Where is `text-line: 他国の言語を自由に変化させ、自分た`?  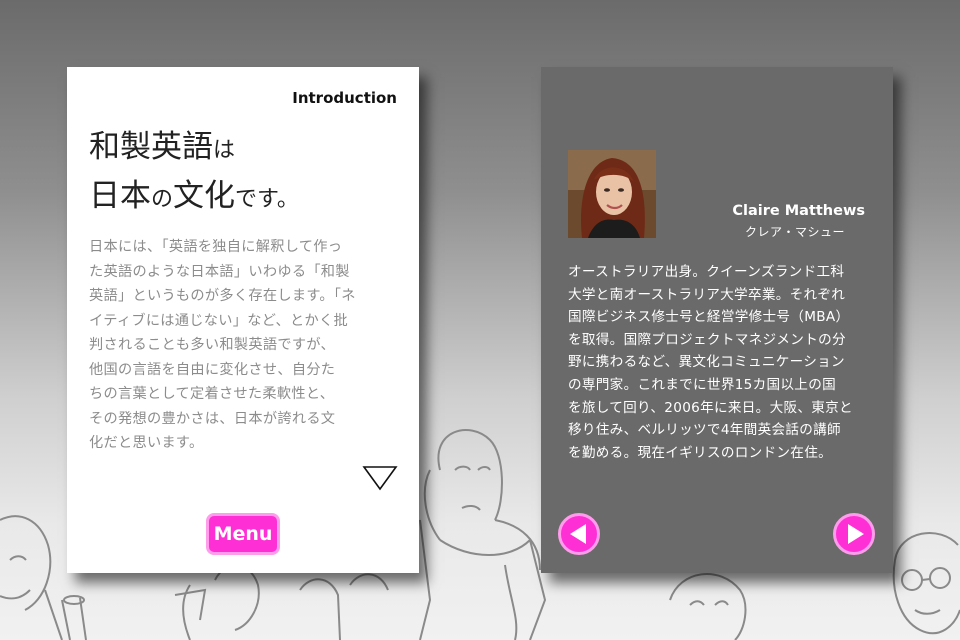
text-line: 他国の言語を自由に変化させ、自分た is located at coordinates (212, 369).